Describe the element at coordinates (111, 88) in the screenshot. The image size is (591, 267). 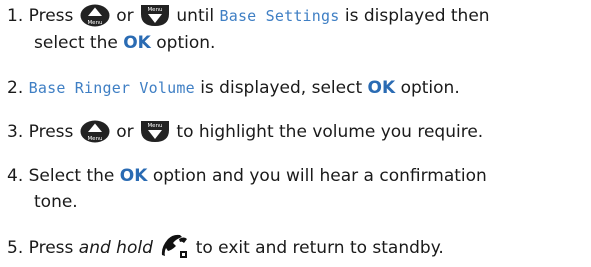
I see `lcd-base-ringer-volume: Base Ringer Volume` at that location.